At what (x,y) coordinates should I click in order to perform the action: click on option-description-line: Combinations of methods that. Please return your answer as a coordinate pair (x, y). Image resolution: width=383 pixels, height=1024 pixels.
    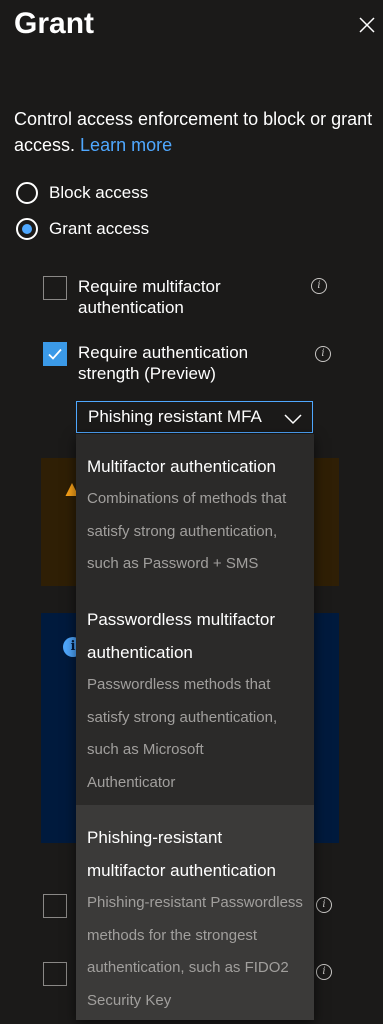
    Looking at the image, I should click on (187, 498).